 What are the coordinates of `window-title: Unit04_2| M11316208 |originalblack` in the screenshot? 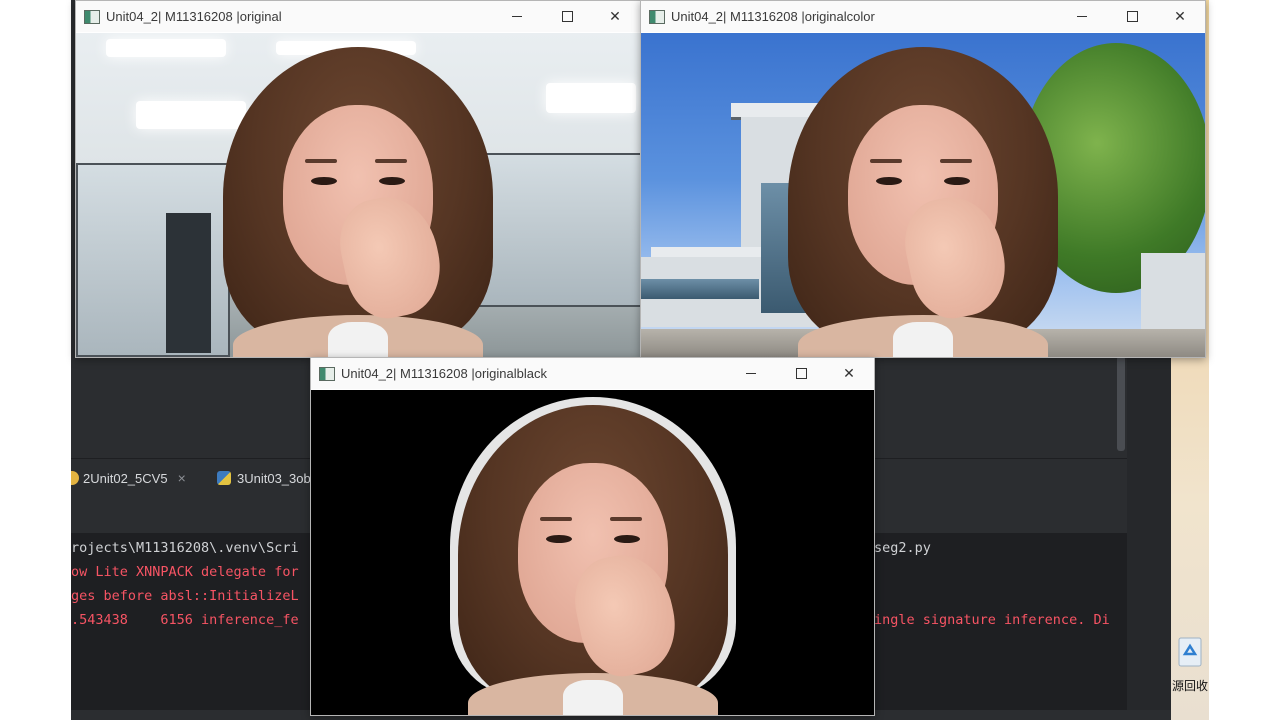 It's located at (444, 373).